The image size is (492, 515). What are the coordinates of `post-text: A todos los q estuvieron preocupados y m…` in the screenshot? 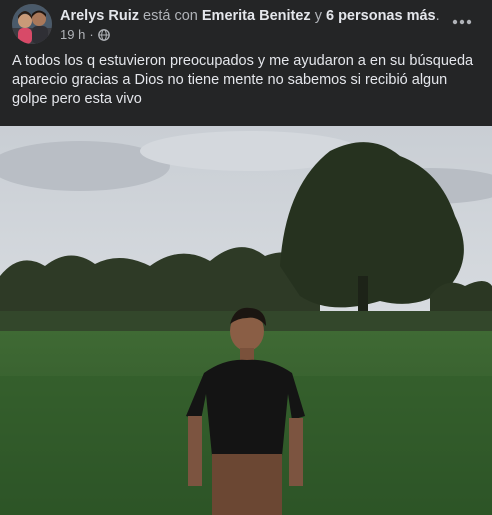 It's located at (243, 80).